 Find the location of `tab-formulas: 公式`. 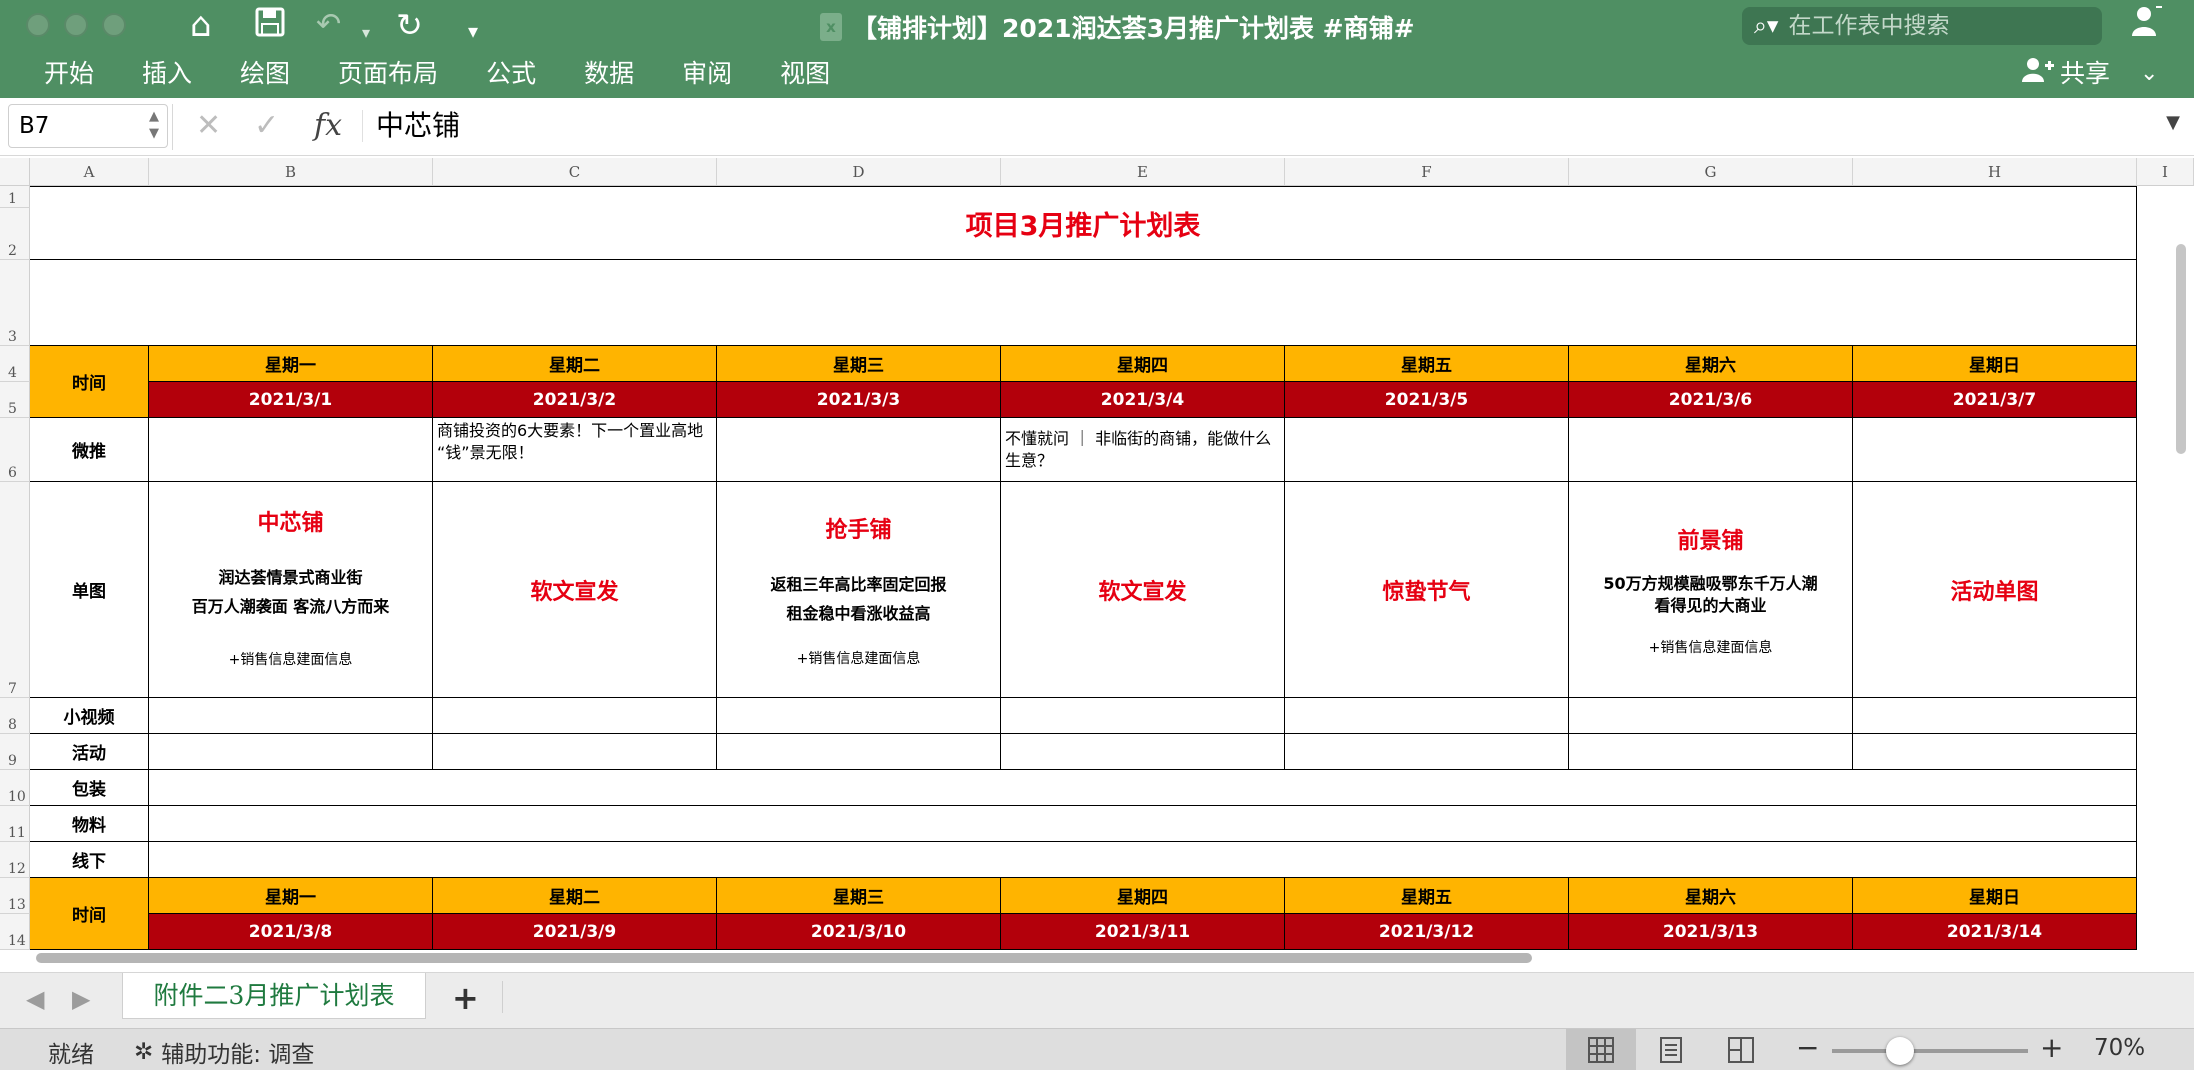

tab-formulas: 公式 is located at coordinates (511, 74).